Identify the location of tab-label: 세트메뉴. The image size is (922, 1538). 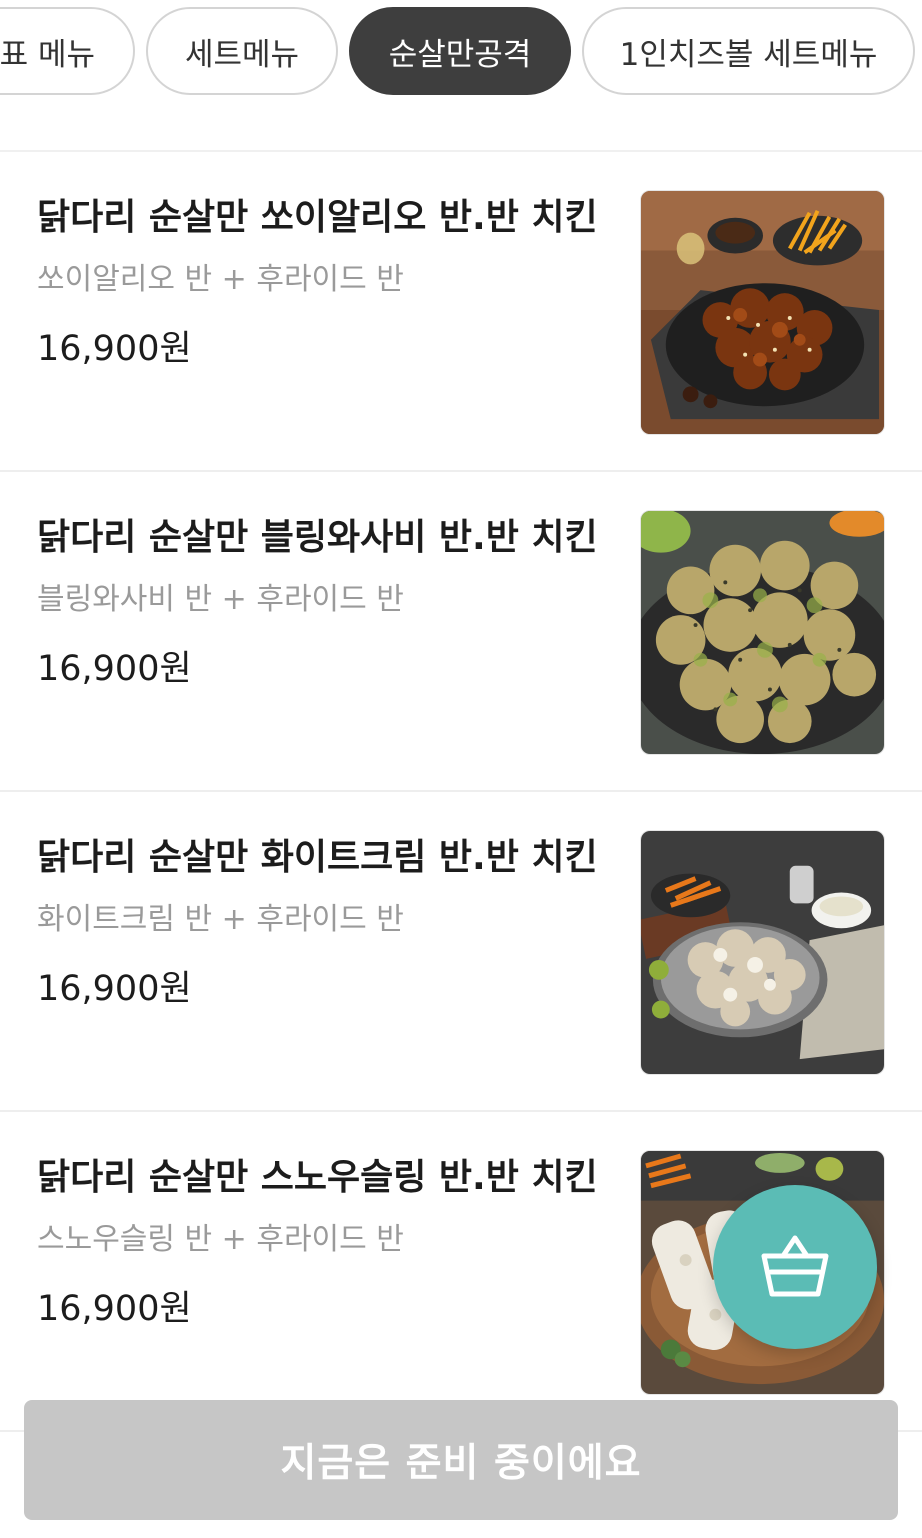
(242, 54).